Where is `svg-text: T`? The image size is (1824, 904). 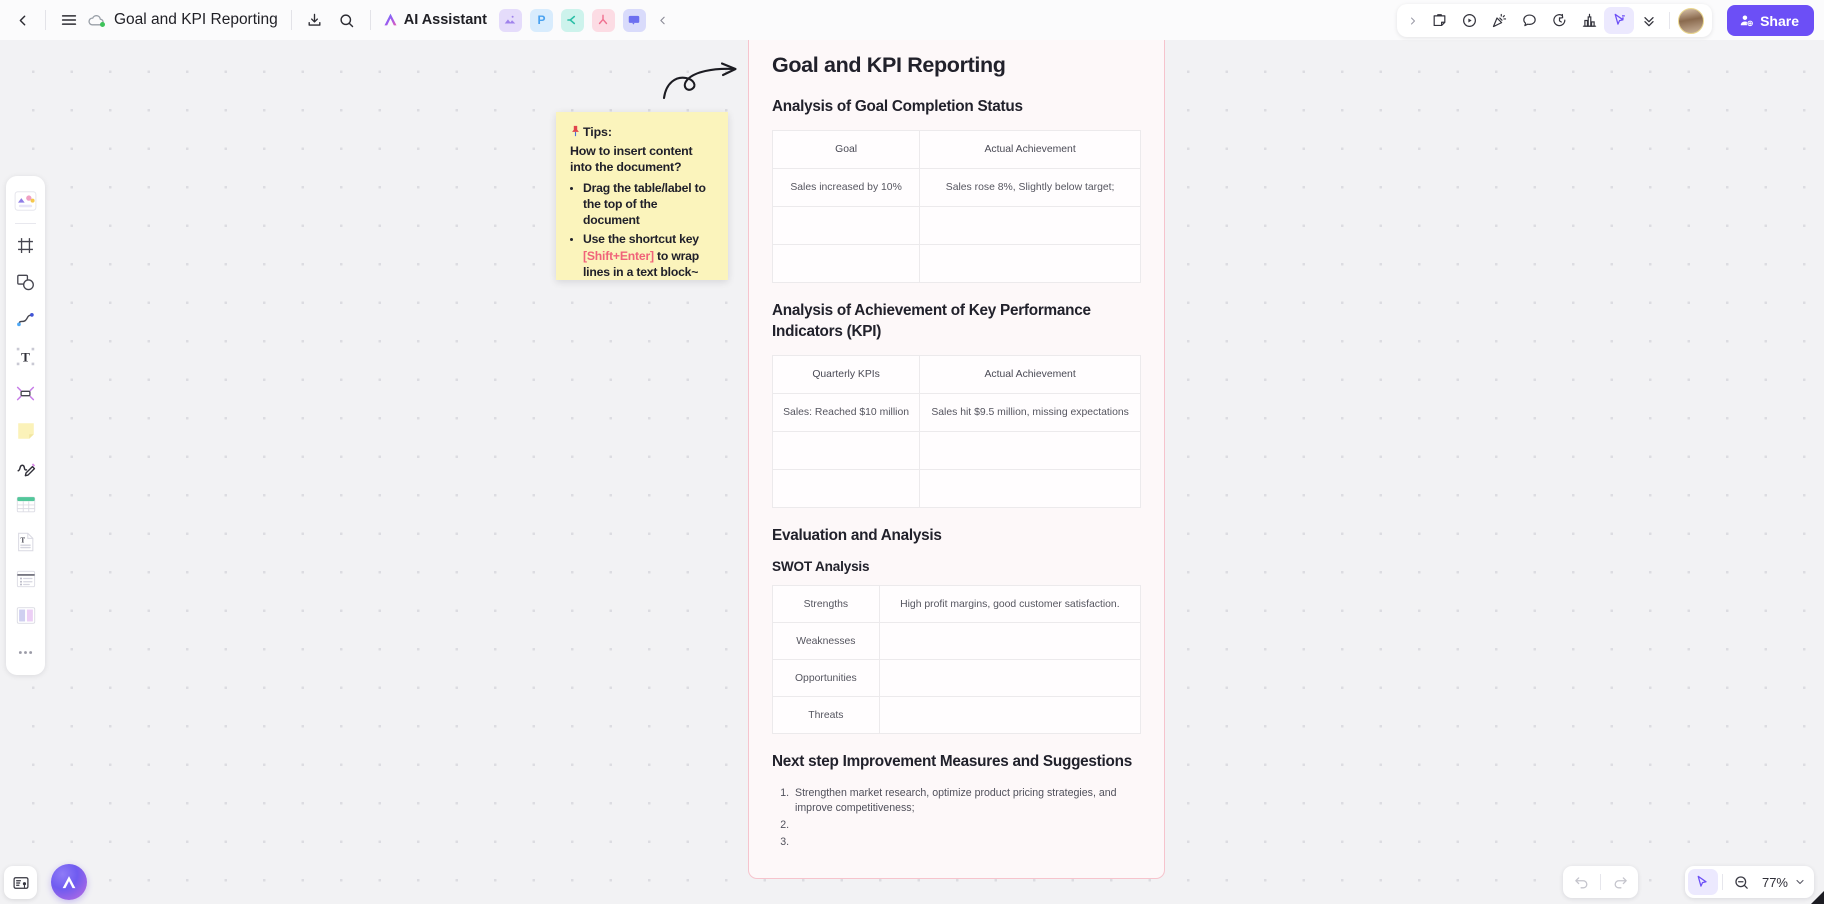
svg-text: T is located at coordinates (25, 356).